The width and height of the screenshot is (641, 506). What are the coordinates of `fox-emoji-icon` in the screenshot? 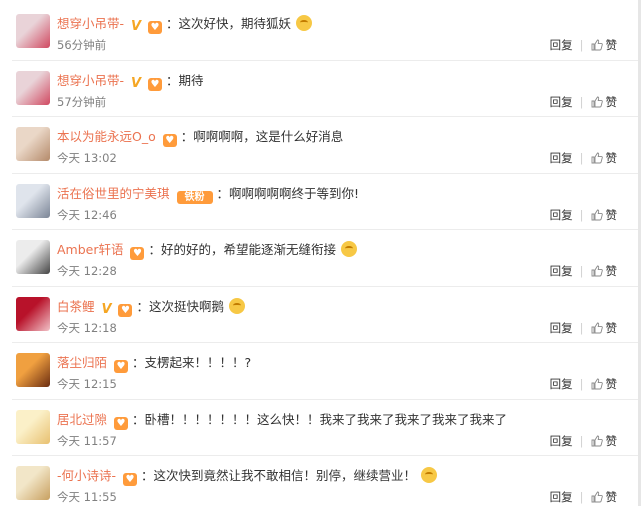 It's located at (303, 23).